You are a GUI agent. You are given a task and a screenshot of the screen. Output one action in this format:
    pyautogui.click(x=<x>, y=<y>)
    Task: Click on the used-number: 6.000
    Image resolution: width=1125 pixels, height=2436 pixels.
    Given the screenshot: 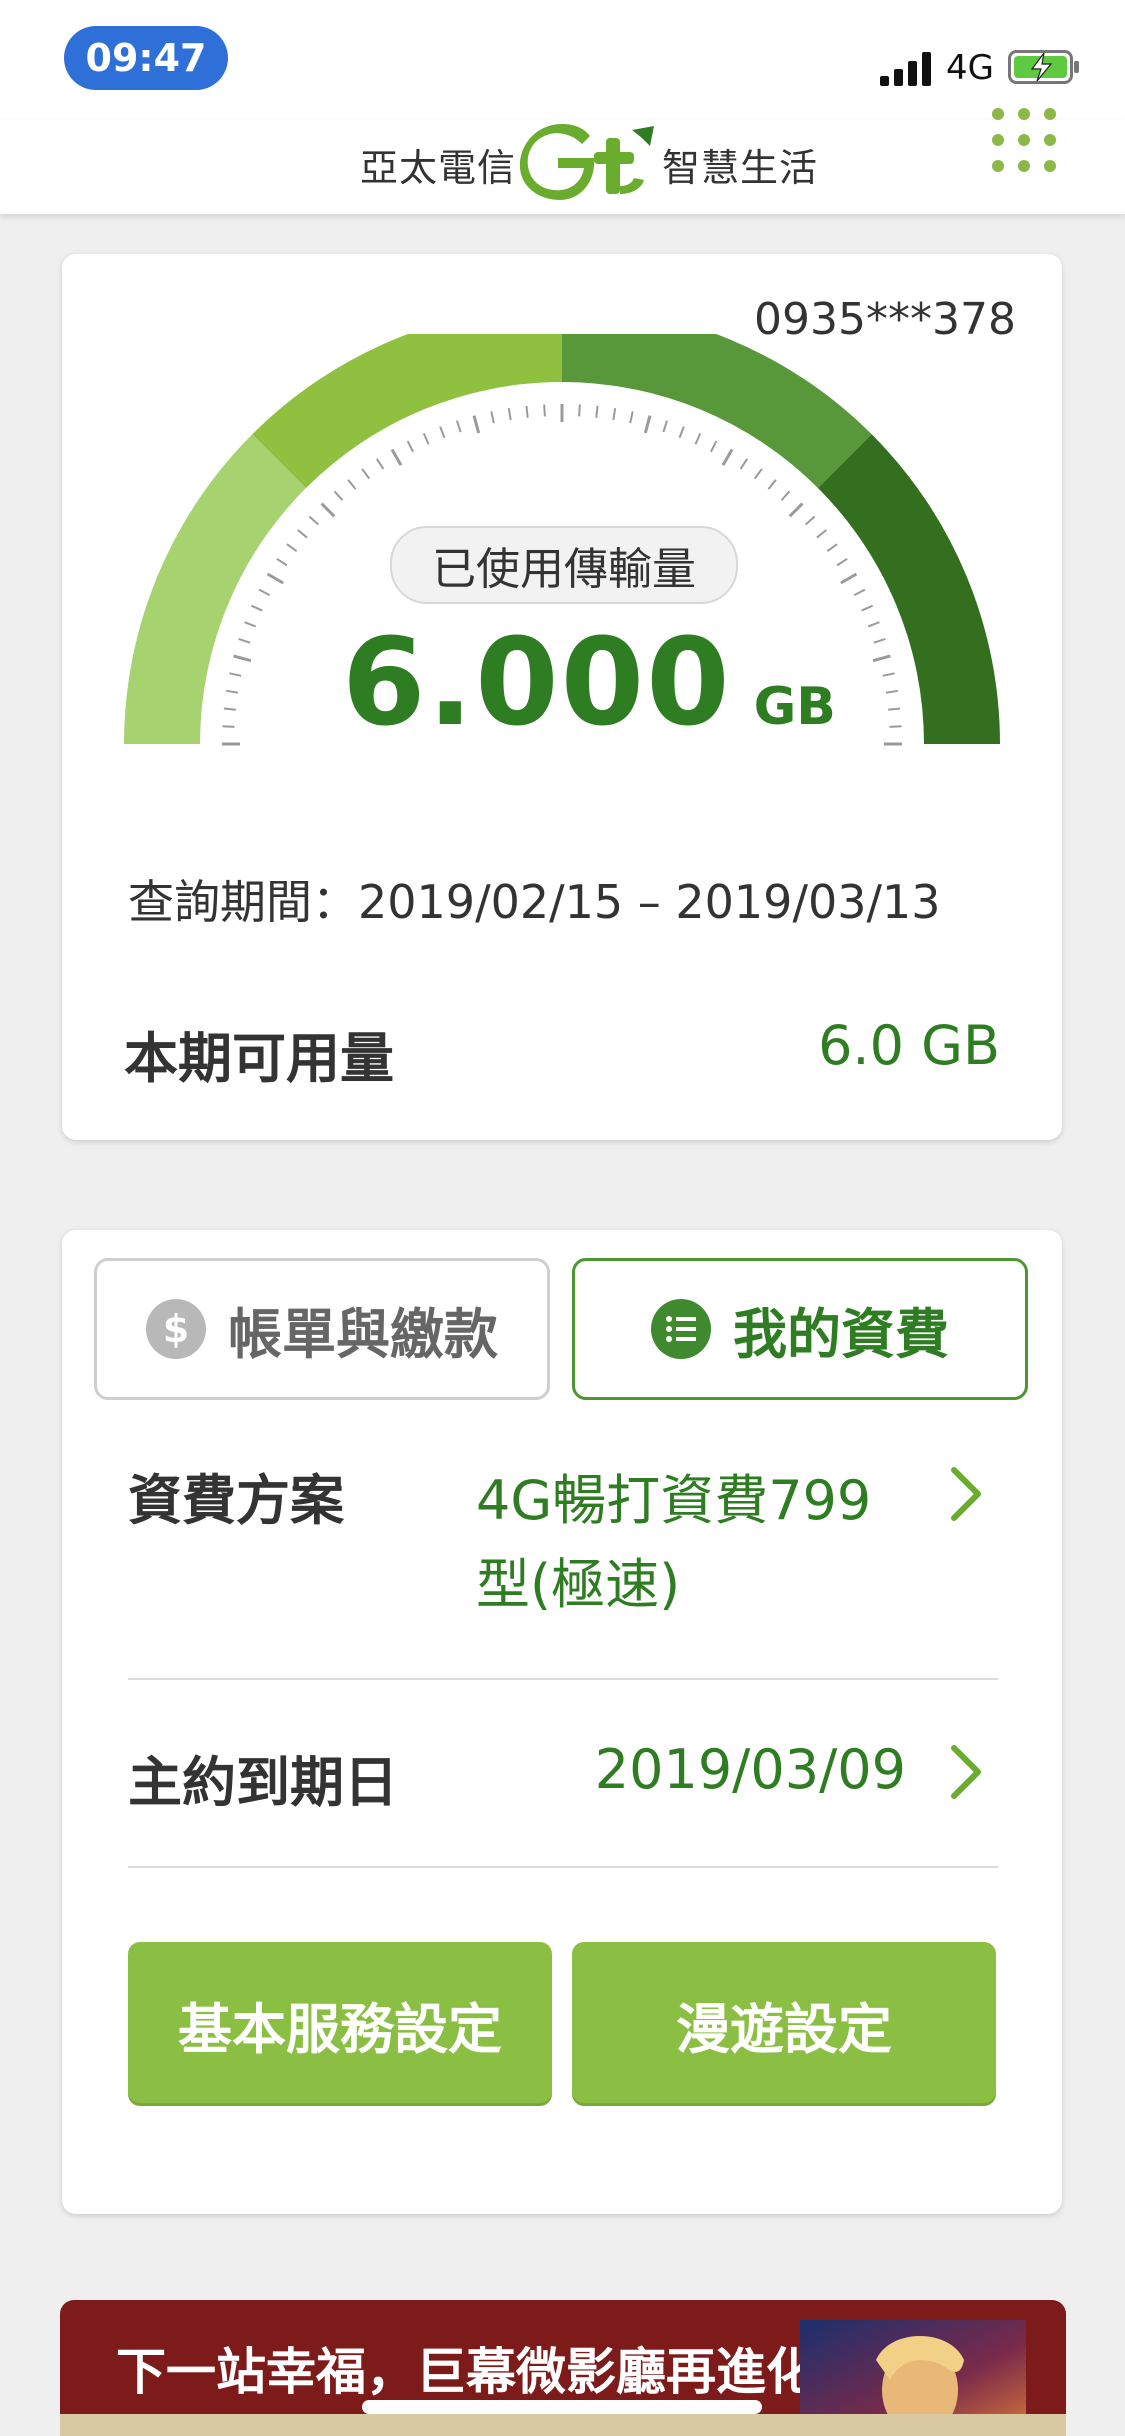 What is the action you would take?
    pyautogui.click(x=537, y=683)
    